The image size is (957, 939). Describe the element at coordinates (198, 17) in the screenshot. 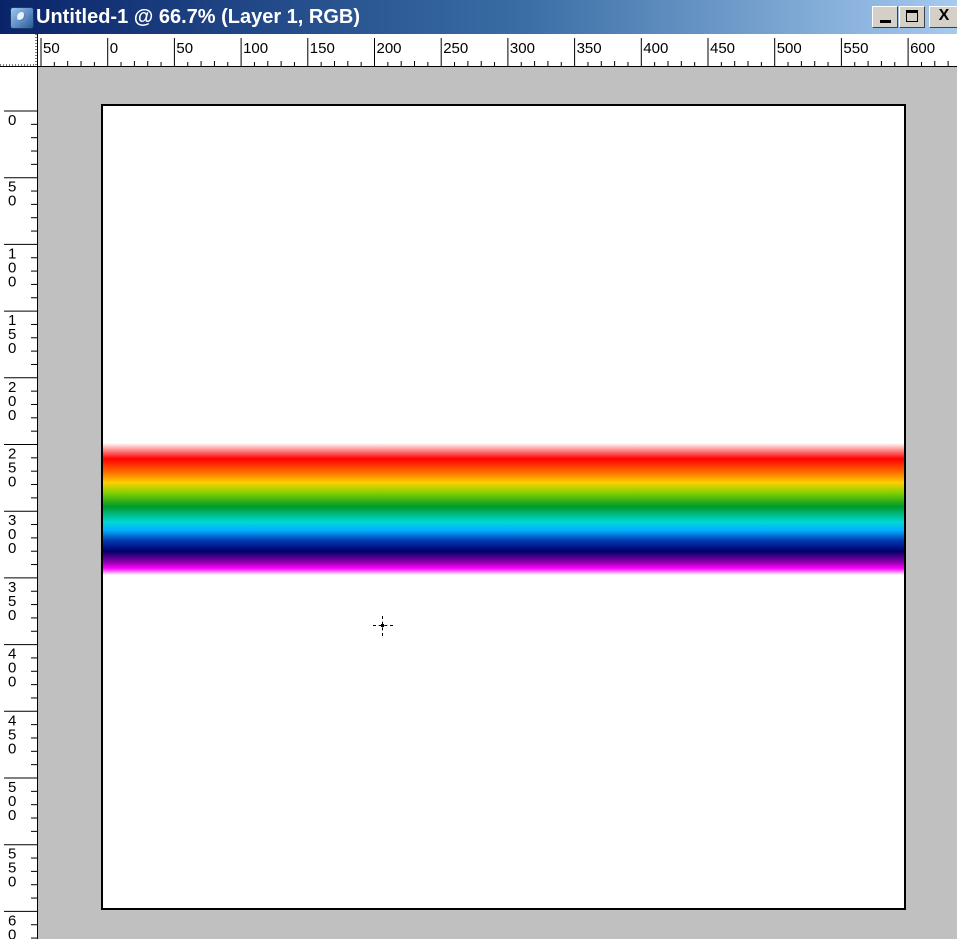

I see `window-title: Untitled-1 @ 66.7% (Layer 1, RGB)` at that location.